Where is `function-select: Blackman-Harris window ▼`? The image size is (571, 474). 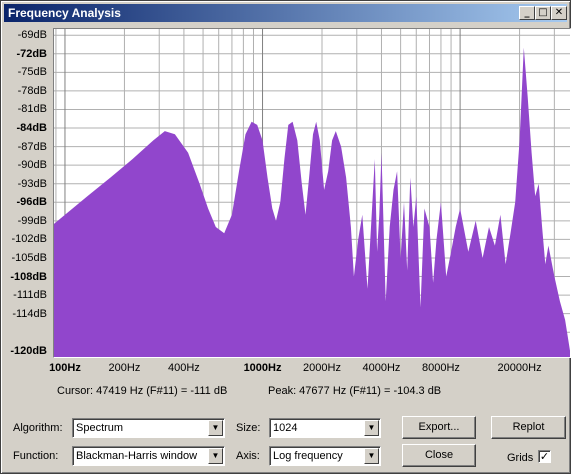
function-select: Blackman-Harris window ▼ is located at coordinates (148, 456).